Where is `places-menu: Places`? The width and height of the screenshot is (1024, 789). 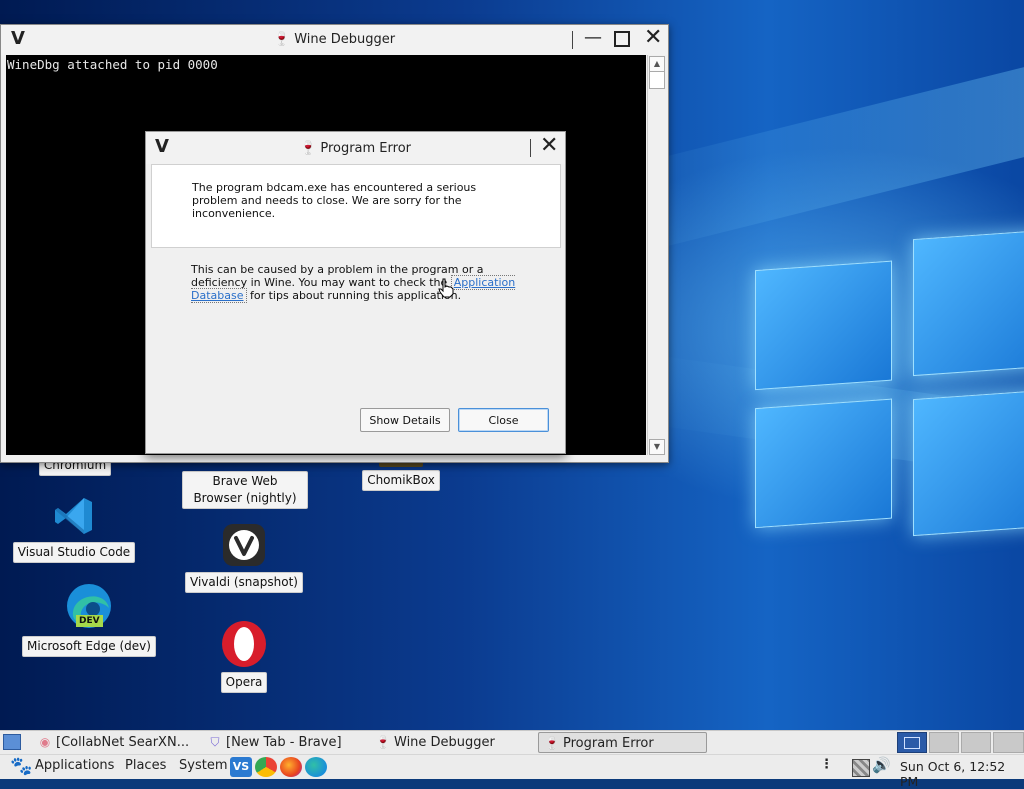 places-menu: Places is located at coordinates (145, 765).